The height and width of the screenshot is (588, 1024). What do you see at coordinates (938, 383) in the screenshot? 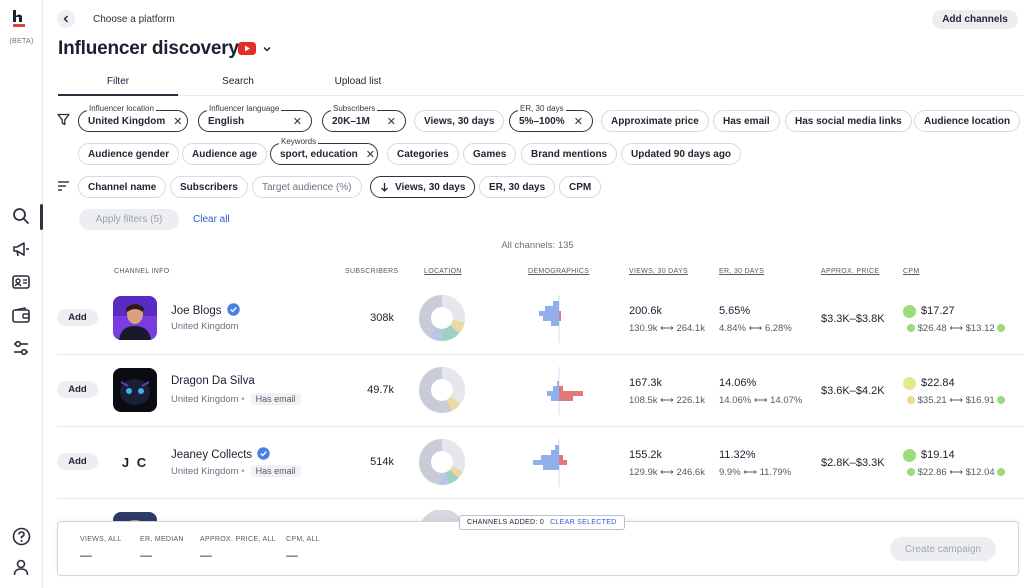
I see `cpm-value: $22.84` at bounding box center [938, 383].